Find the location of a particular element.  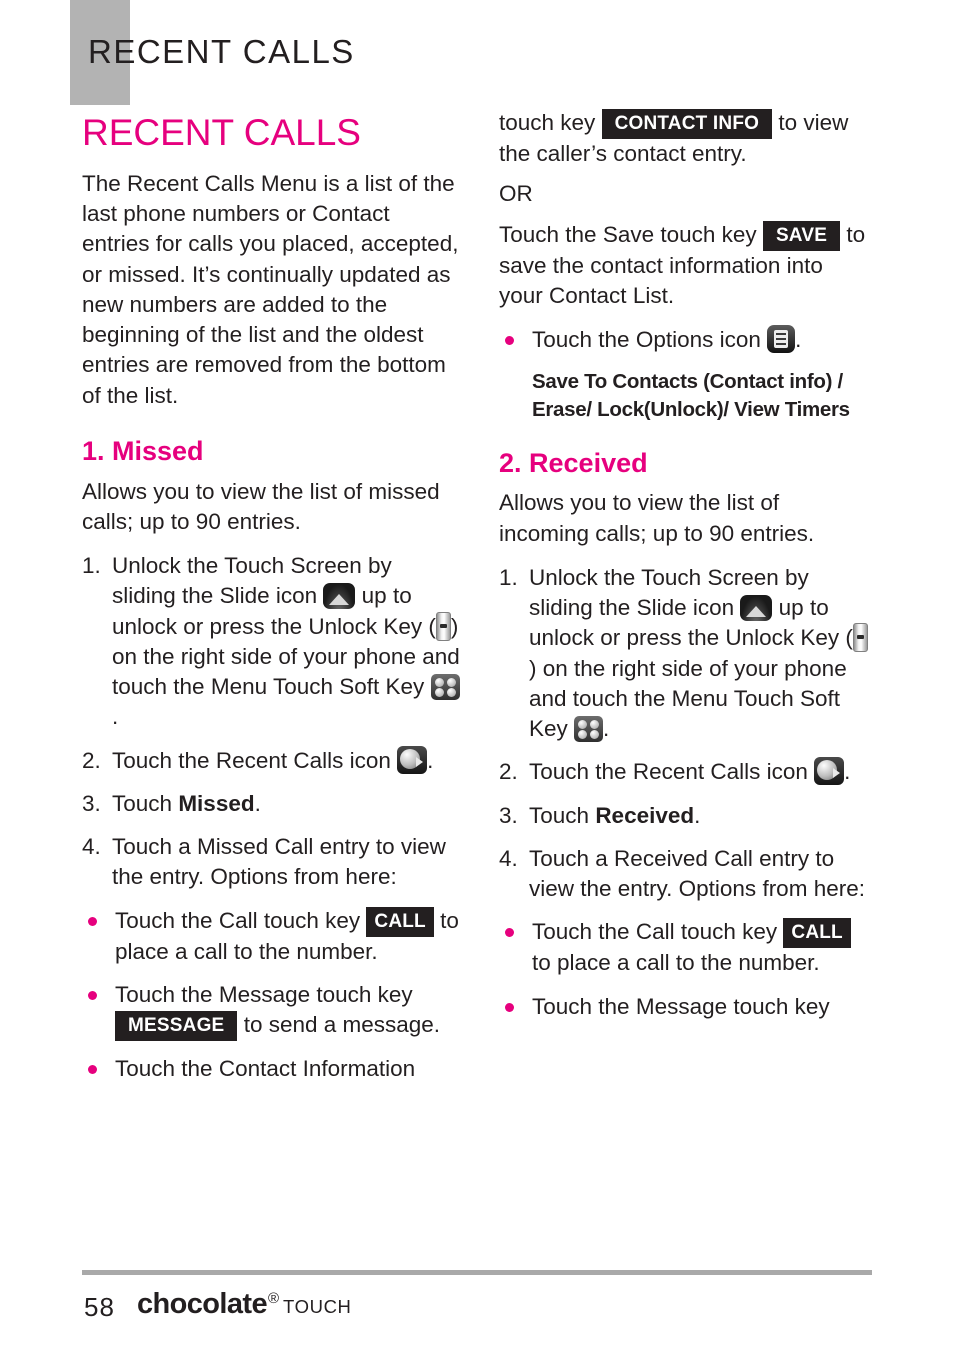

list-item-emphasis: Received is located at coordinates (645, 815).